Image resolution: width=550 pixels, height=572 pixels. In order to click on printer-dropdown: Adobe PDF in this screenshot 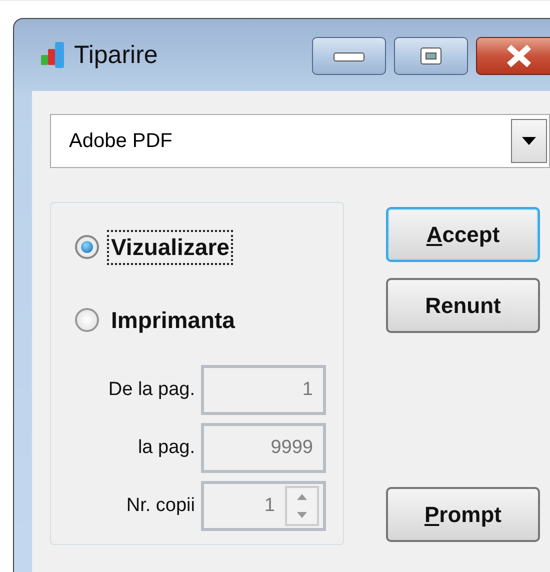, I will do `click(300, 141)`.